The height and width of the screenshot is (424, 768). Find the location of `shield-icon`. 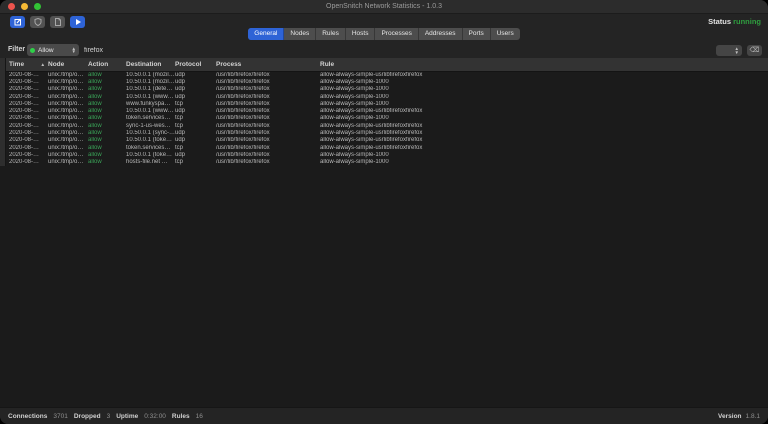

shield-icon is located at coordinates (37, 22).